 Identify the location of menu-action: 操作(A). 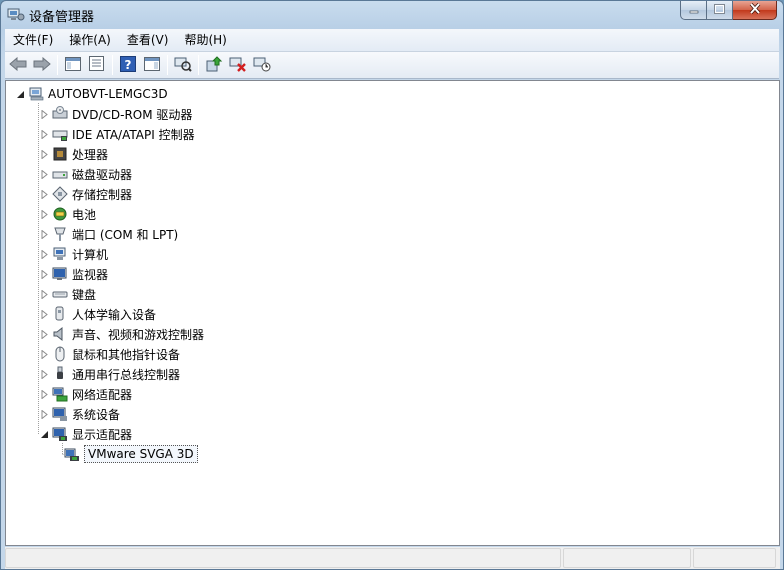
(90, 40).